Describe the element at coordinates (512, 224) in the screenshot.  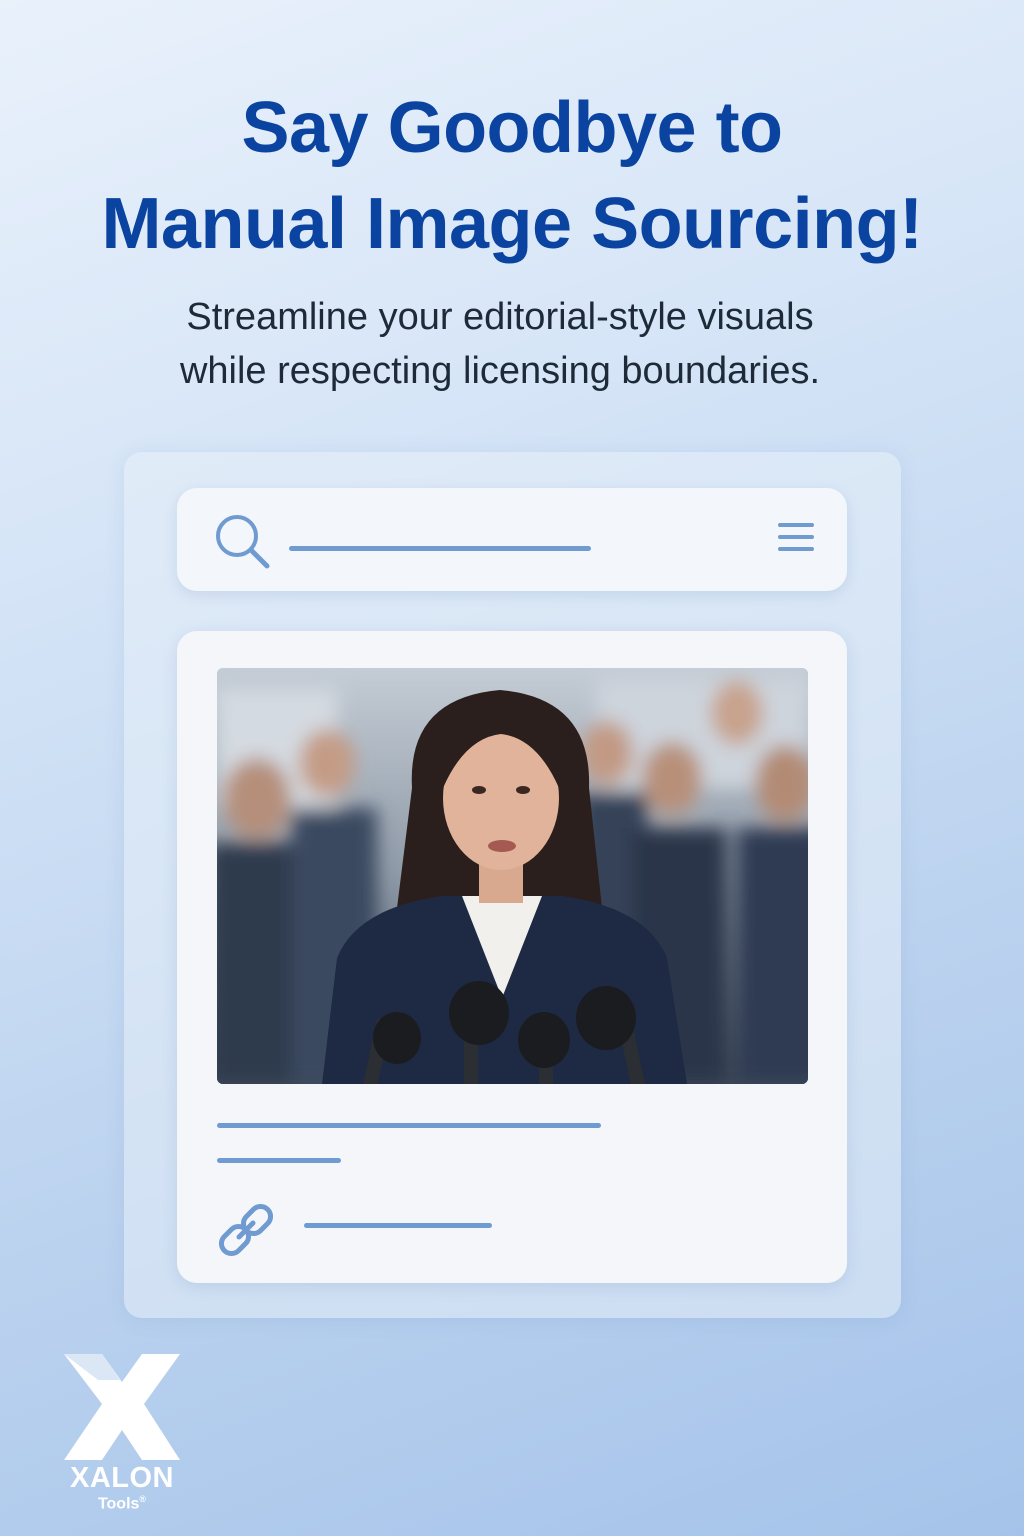
I see `headline-line-2: Manual Image Sourcing!` at that location.